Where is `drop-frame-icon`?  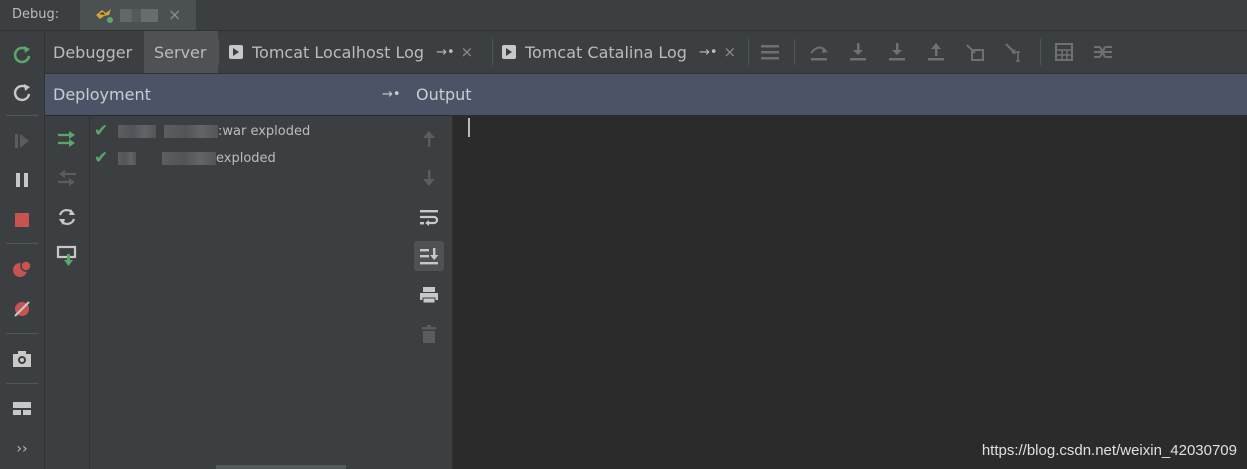
drop-frame-icon is located at coordinates (975, 52).